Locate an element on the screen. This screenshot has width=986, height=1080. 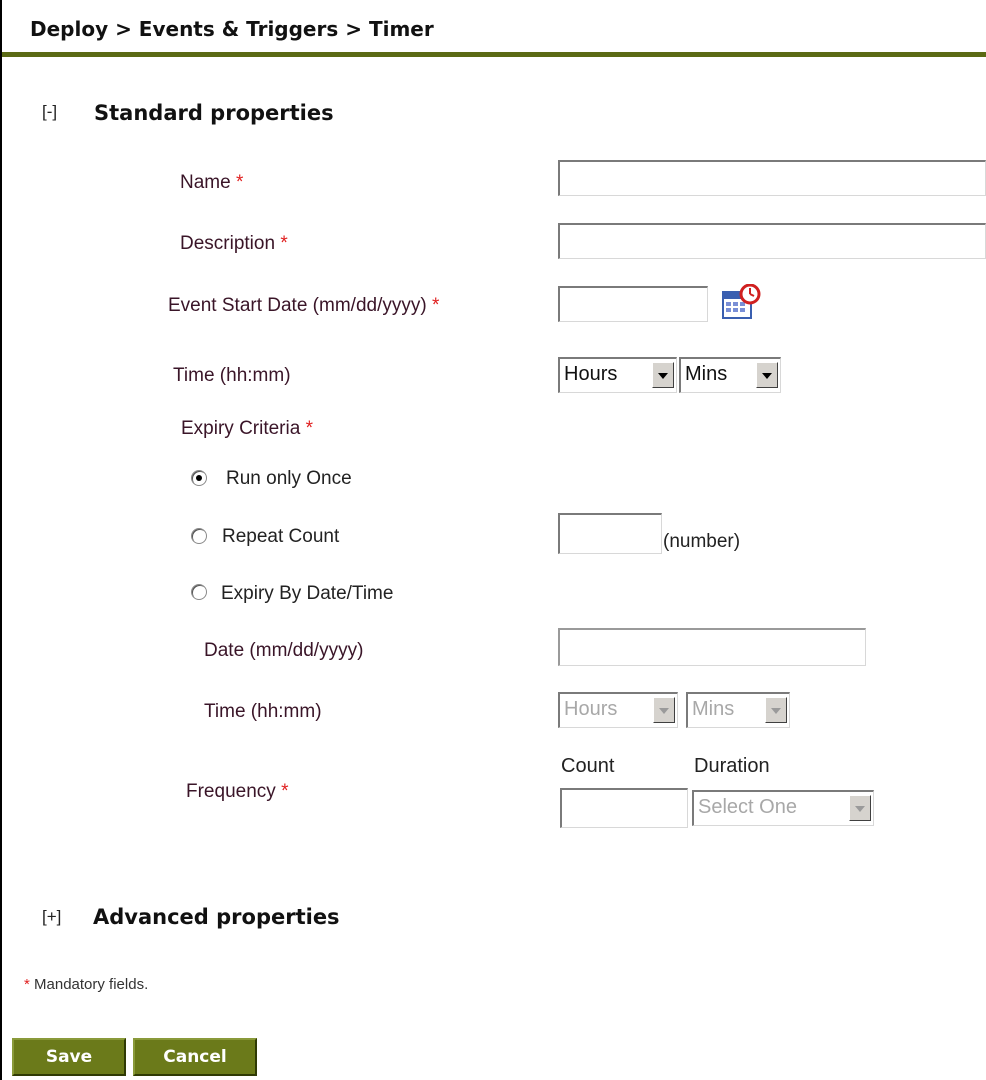
advanced-section-title: Advanced properties is located at coordinates (216, 917).